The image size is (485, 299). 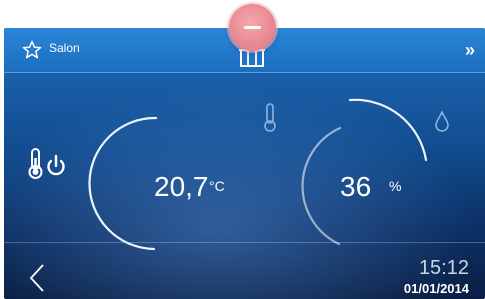 What do you see at coordinates (270, 118) in the screenshot?
I see `thermometer-icon` at bounding box center [270, 118].